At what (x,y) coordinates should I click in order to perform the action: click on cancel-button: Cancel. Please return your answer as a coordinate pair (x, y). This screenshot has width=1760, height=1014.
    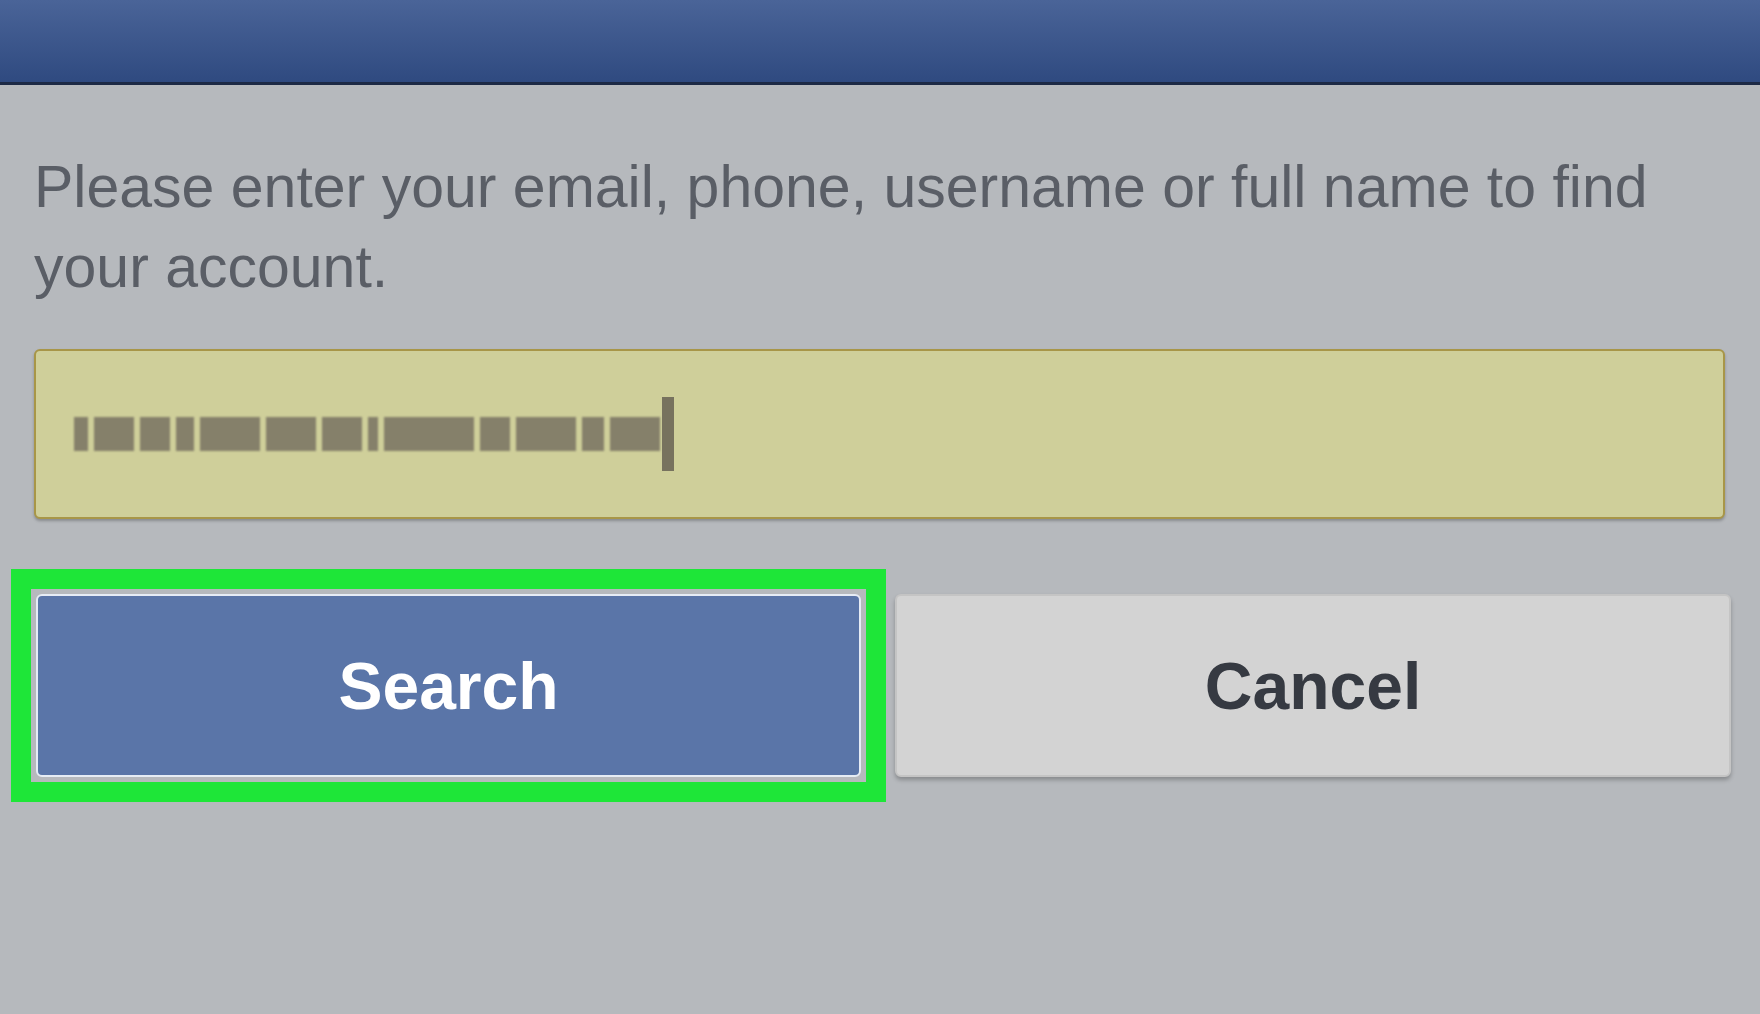
    Looking at the image, I should click on (1313, 685).